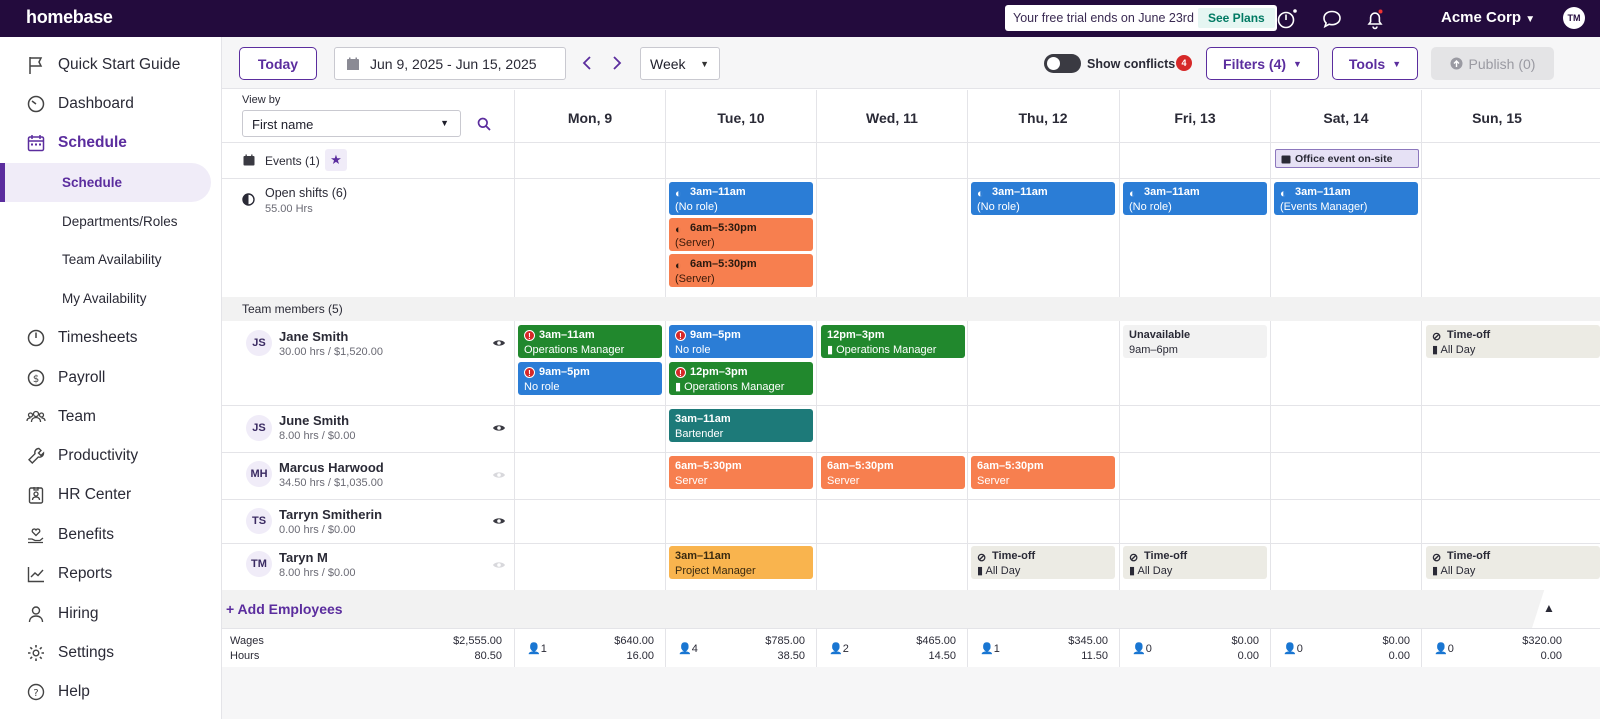 This screenshot has width=1600, height=719. What do you see at coordinates (336, 160) in the screenshot?
I see `star-icon: ★` at bounding box center [336, 160].